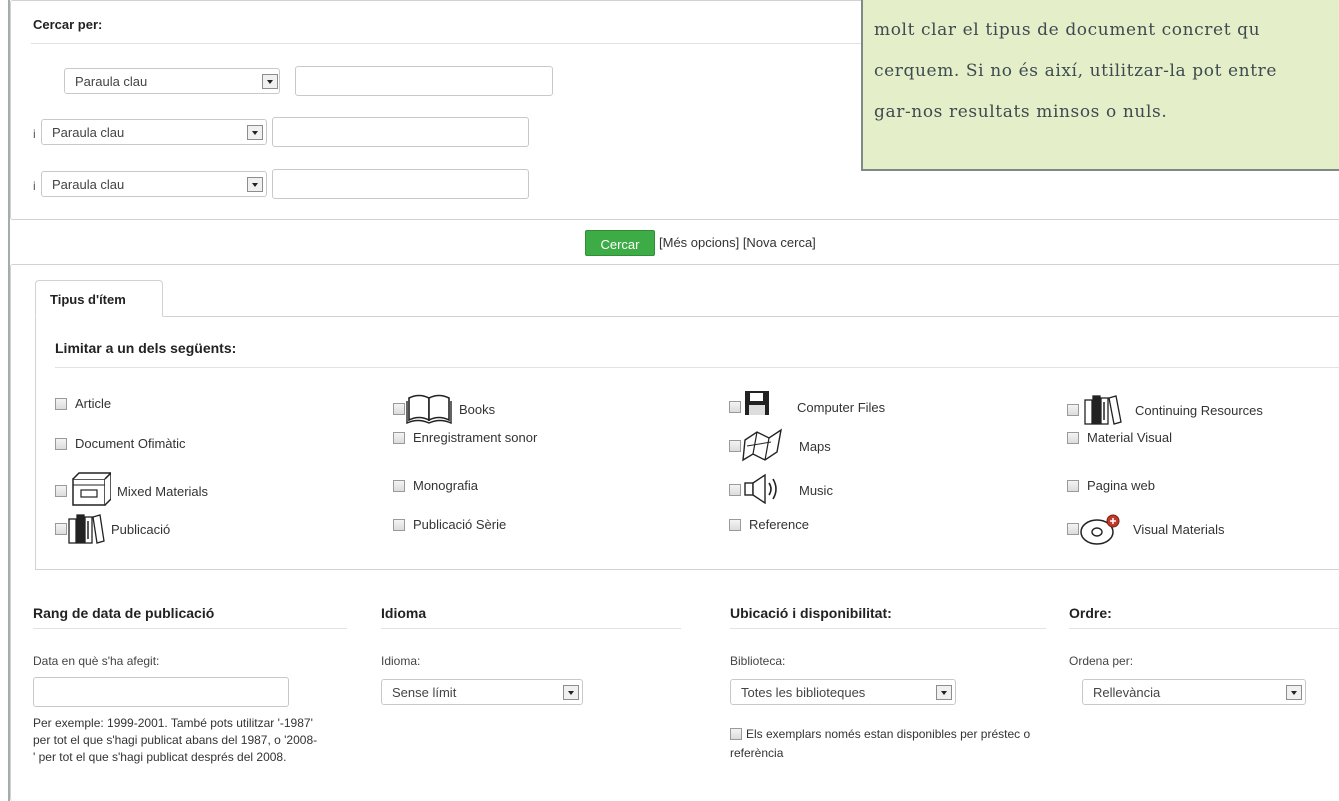 The height and width of the screenshot is (801, 1339). What do you see at coordinates (1199, 410) in the screenshot?
I see `type-label: Continuing Resources` at bounding box center [1199, 410].